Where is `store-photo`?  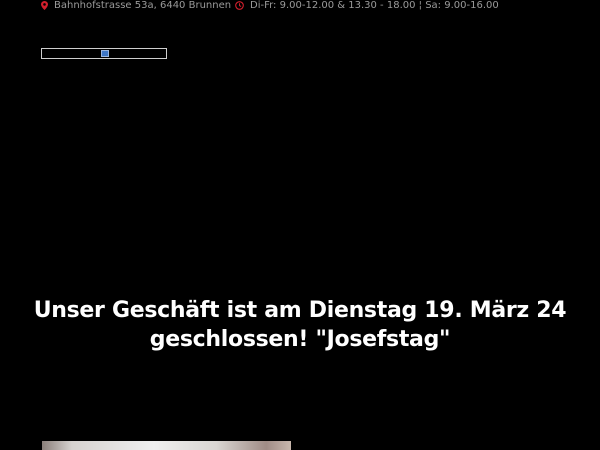
store-photo is located at coordinates (166, 445).